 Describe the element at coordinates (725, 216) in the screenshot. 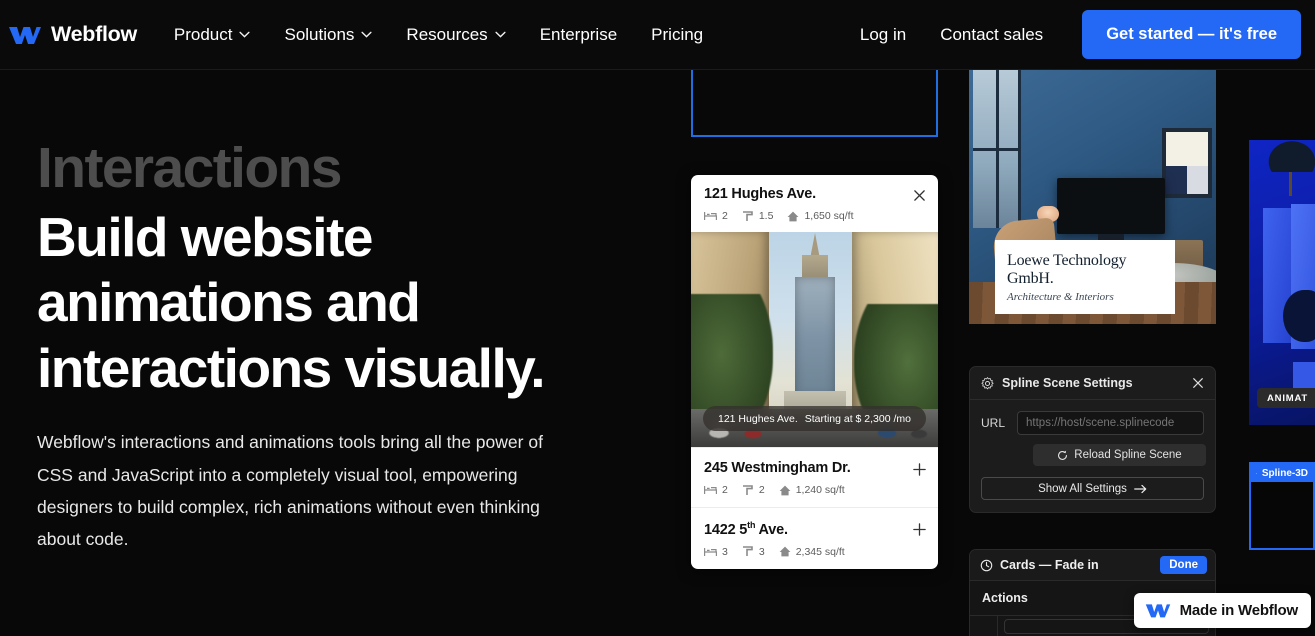

I see `beds-value: 2` at that location.